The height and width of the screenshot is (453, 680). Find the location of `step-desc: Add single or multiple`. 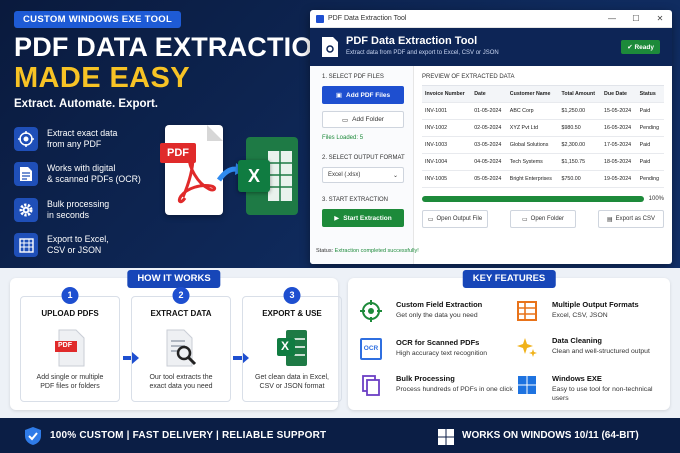

step-desc: Add single or multiple is located at coordinates (70, 377).